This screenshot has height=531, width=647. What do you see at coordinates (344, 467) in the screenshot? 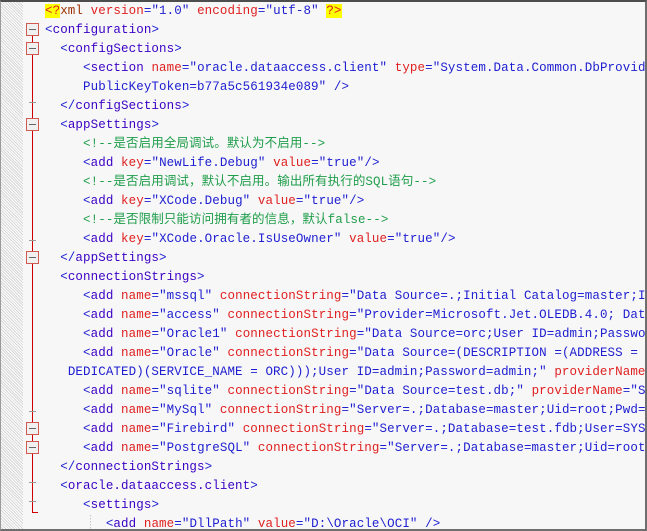
I see `code-line: </connectionStrings>` at bounding box center [344, 467].